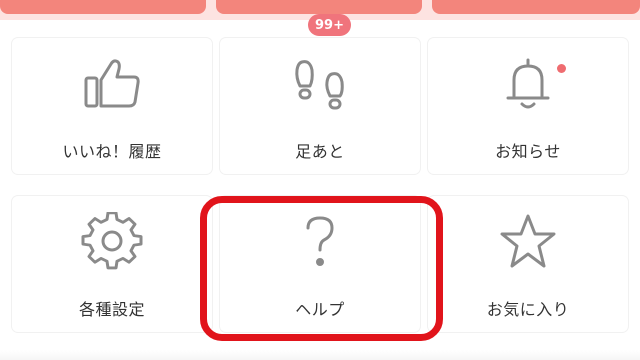 The height and width of the screenshot is (360, 640). I want to click on star-icon, so click(528, 242).